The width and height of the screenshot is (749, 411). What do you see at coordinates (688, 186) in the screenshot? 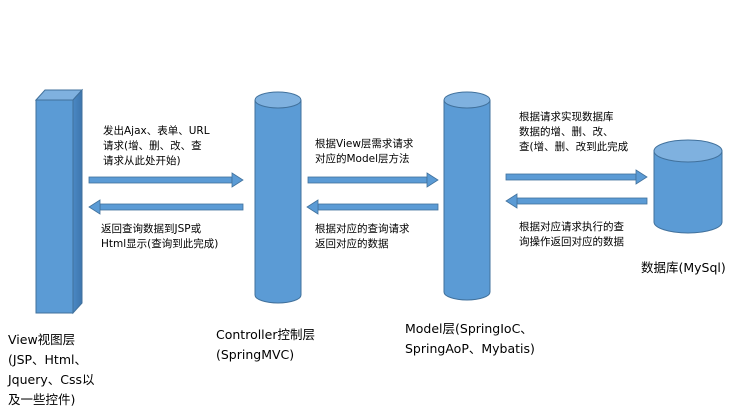
I see `database-cylinder` at bounding box center [688, 186].